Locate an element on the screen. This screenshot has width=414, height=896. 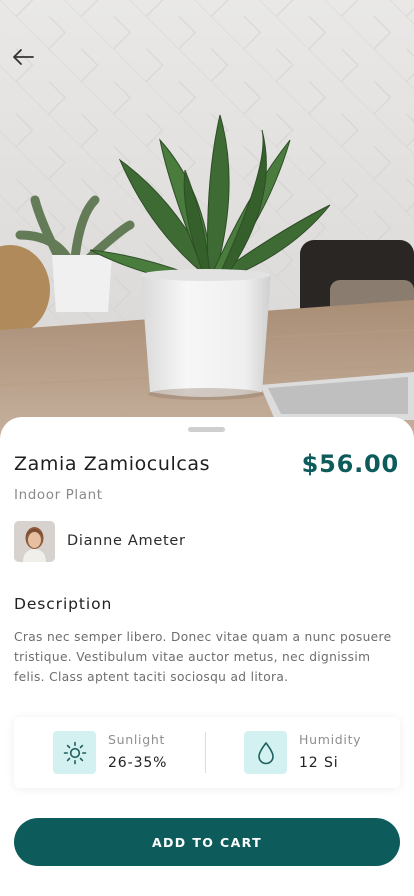
add-to-cart-button: ADD TO CART is located at coordinates (207, 842).